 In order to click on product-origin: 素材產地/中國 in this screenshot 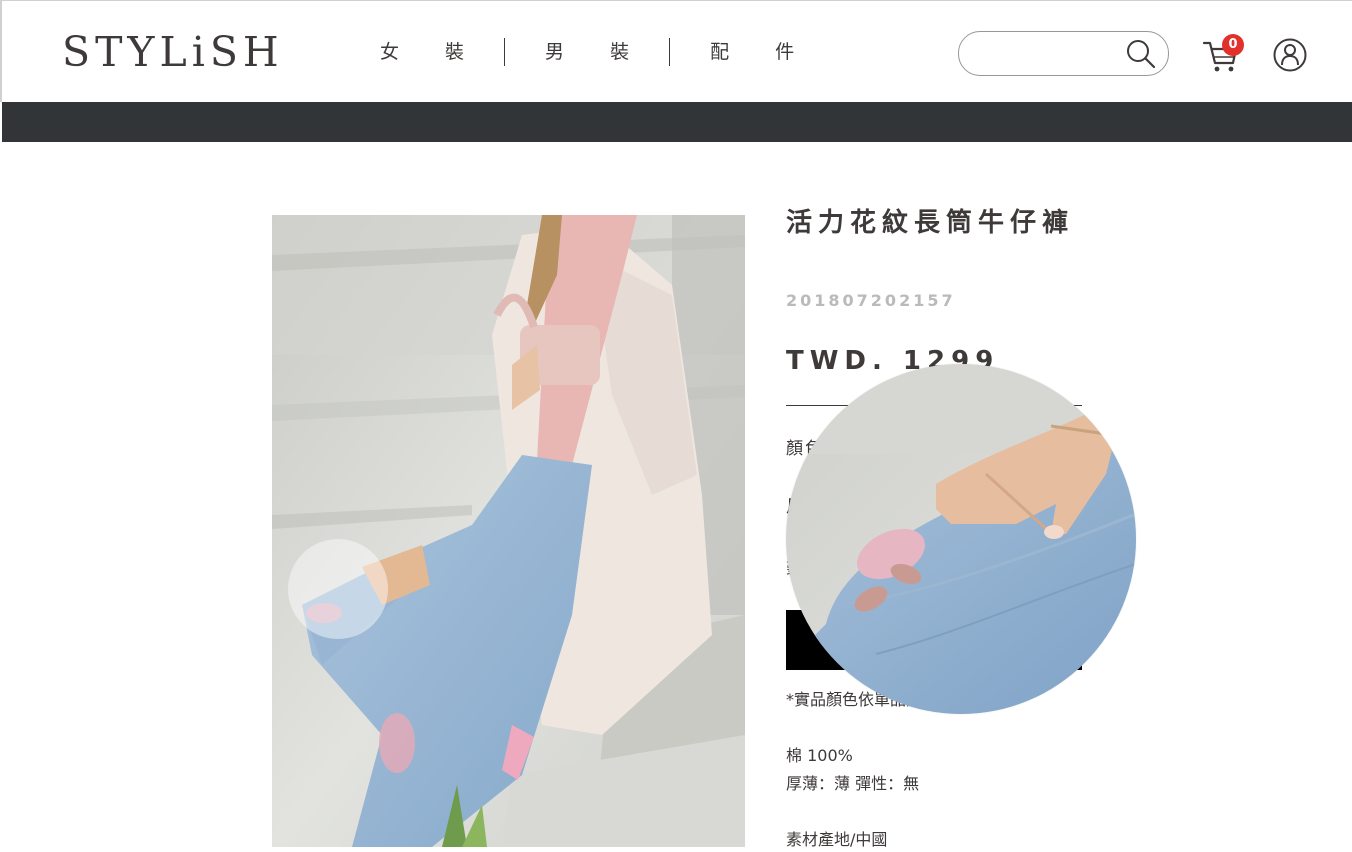, I will do `click(837, 839)`.